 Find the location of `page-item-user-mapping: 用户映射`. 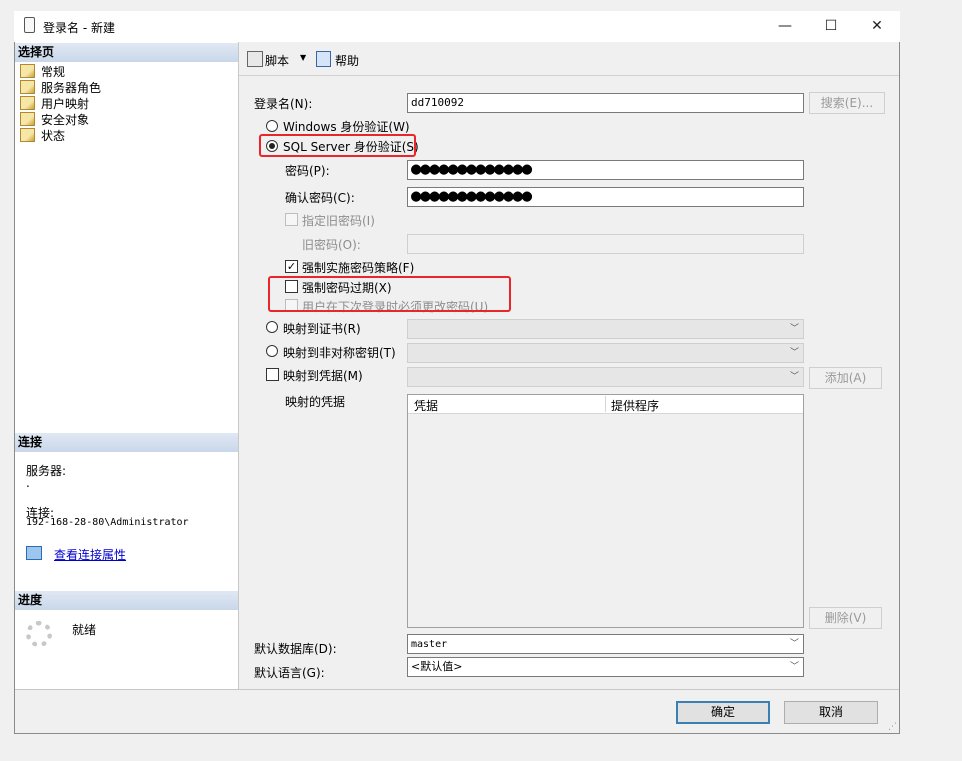

page-item-user-mapping: 用户映射 is located at coordinates (54, 104).